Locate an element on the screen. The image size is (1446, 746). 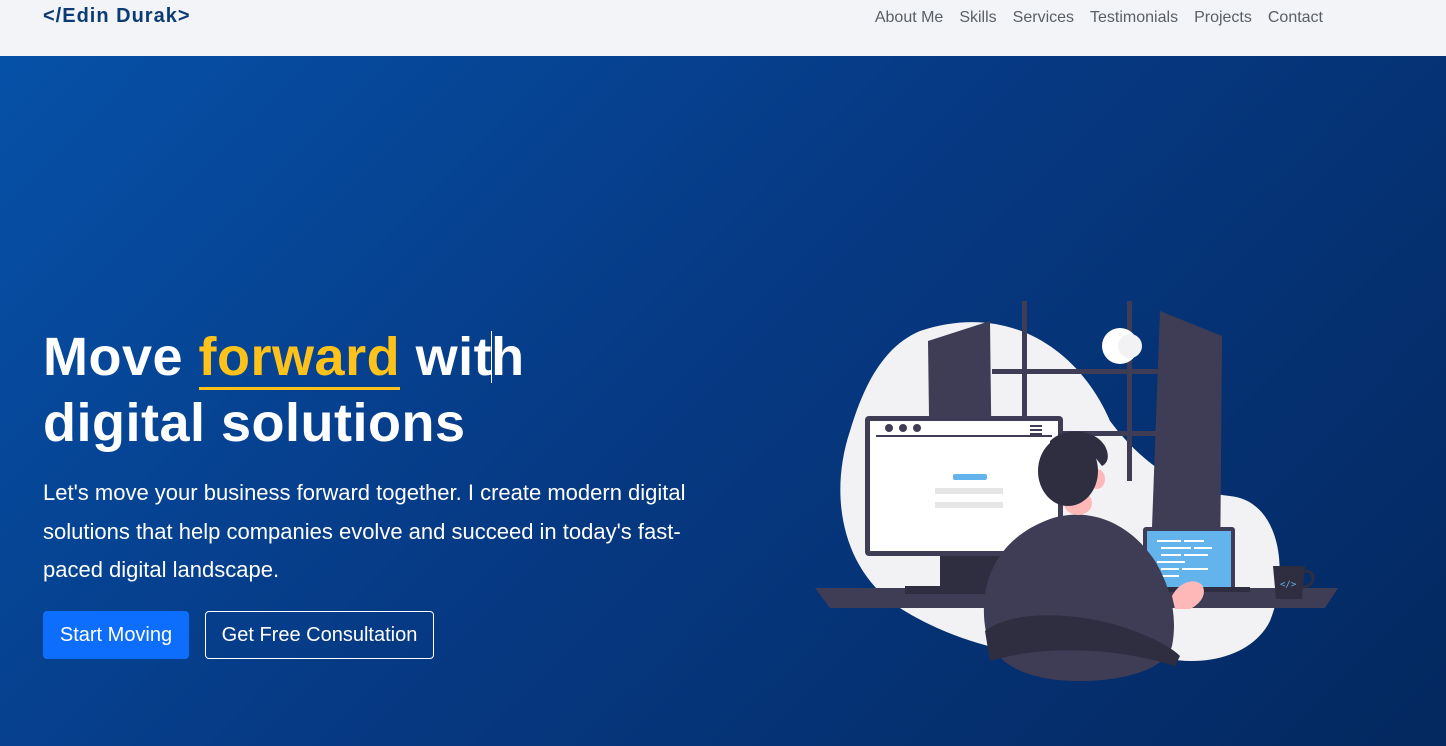
mug-code-icon: </> is located at coordinates (1288, 585).